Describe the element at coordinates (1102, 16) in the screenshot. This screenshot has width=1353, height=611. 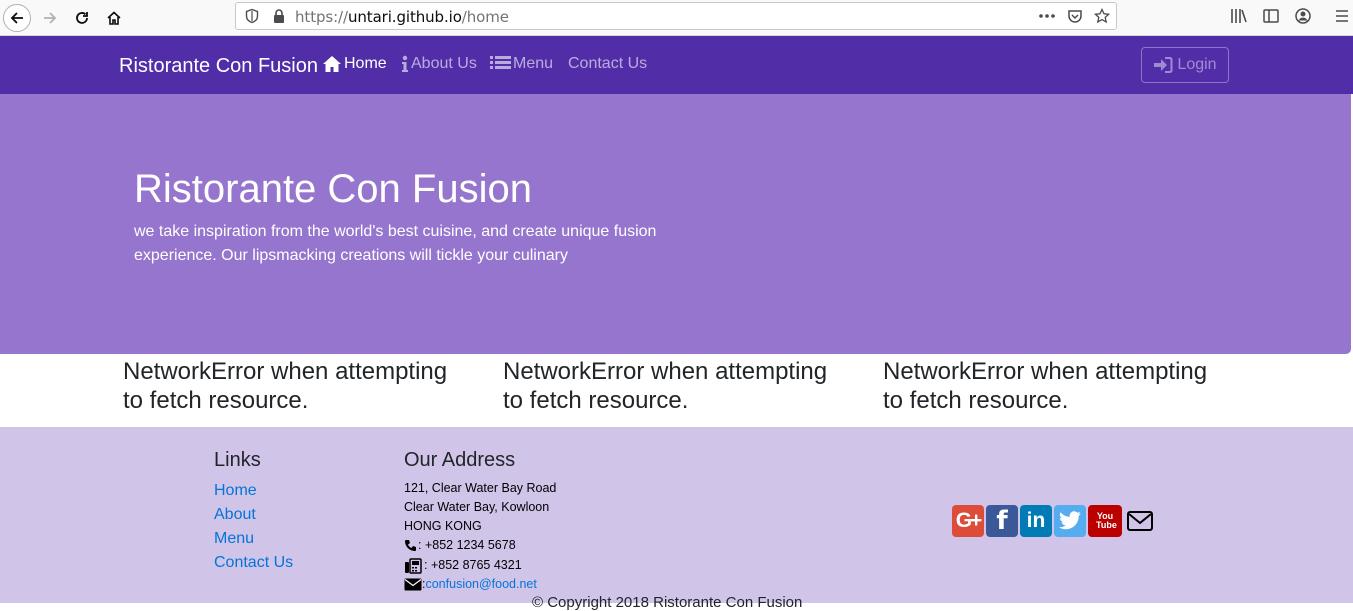
I see `bookmark-star-icon` at that location.